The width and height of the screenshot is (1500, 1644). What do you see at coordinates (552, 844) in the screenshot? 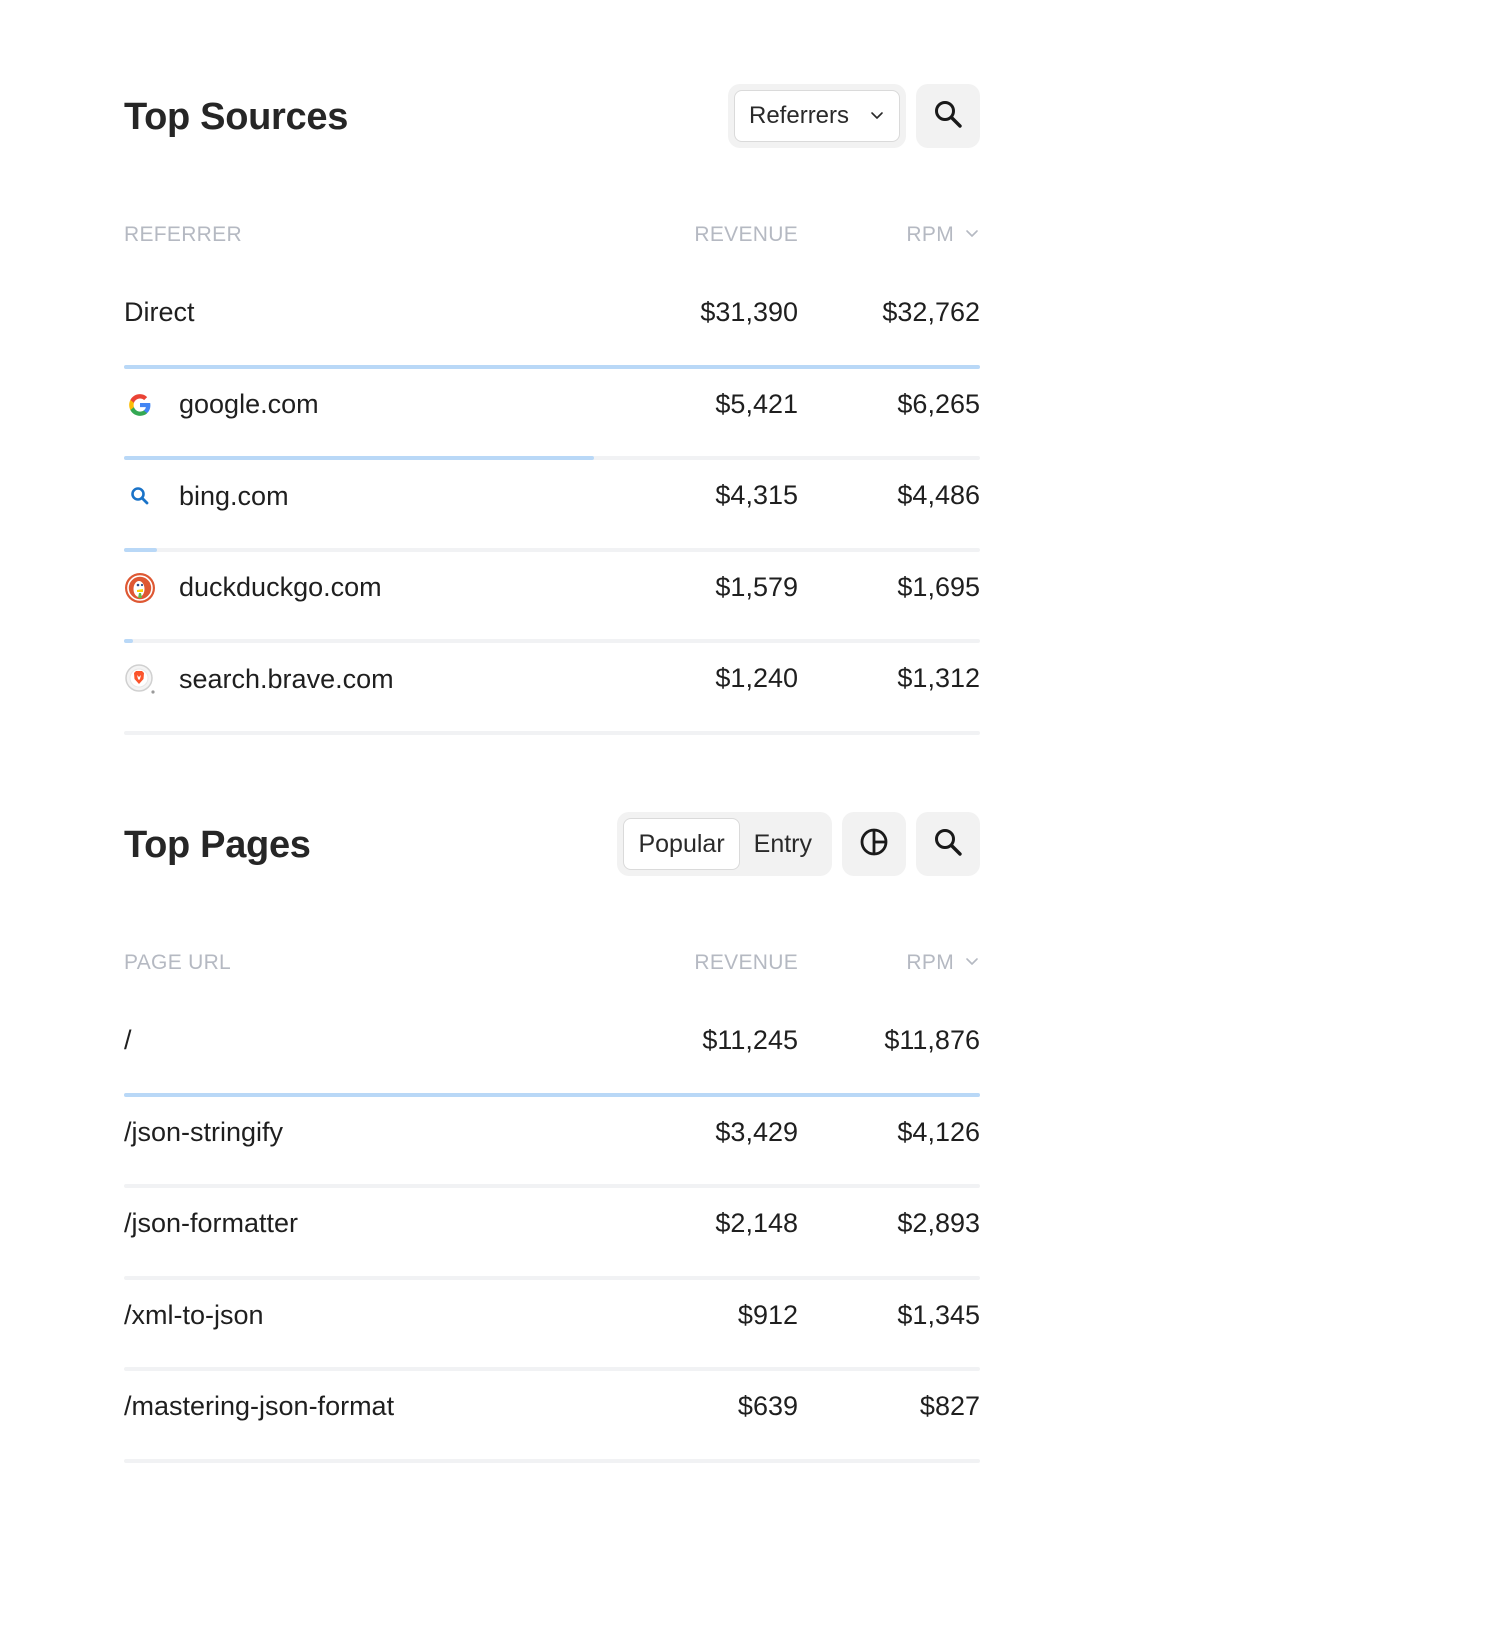
I see `top-pages-header: Top Pages Popular Entry` at bounding box center [552, 844].